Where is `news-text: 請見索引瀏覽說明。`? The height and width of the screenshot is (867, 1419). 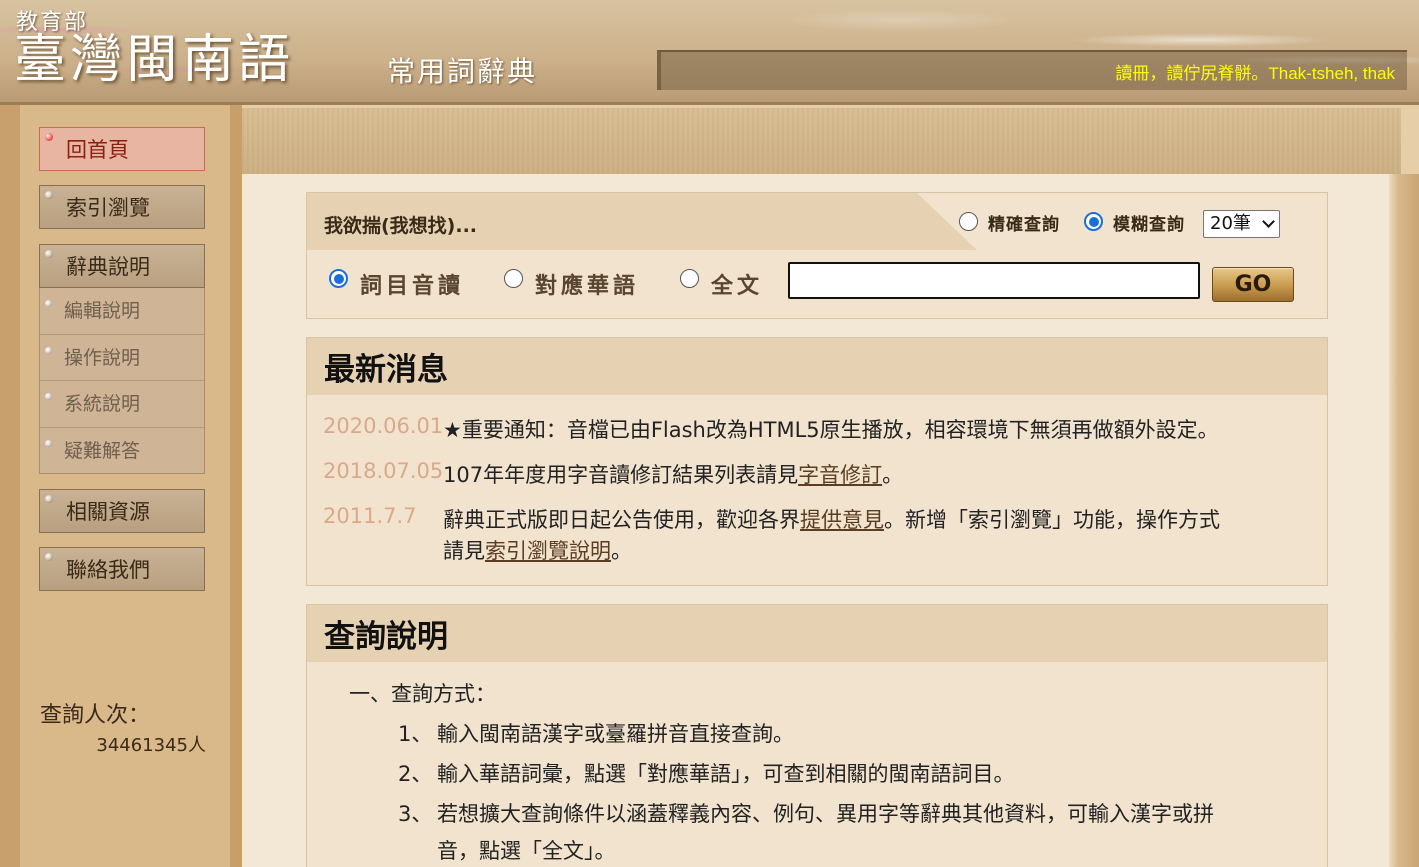 news-text: 請見索引瀏覽說明。 is located at coordinates (537, 550).